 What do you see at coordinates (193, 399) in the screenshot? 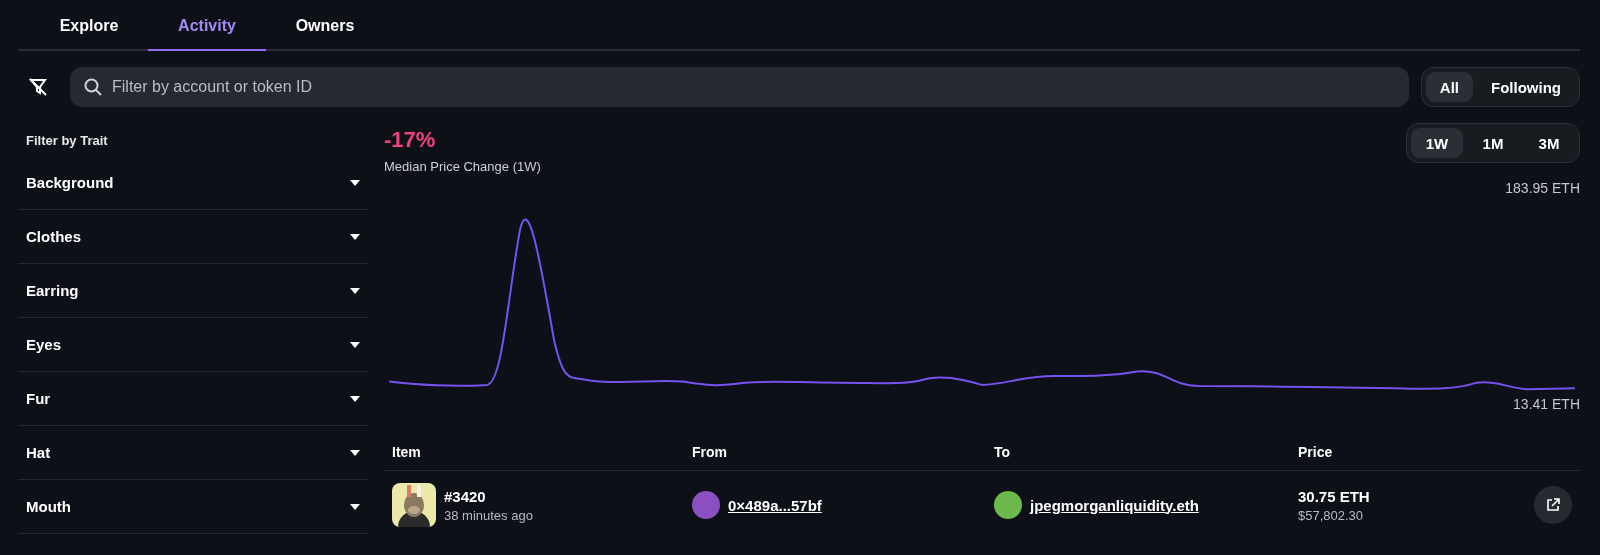
I see `trait-dropdown: Fur` at bounding box center [193, 399].